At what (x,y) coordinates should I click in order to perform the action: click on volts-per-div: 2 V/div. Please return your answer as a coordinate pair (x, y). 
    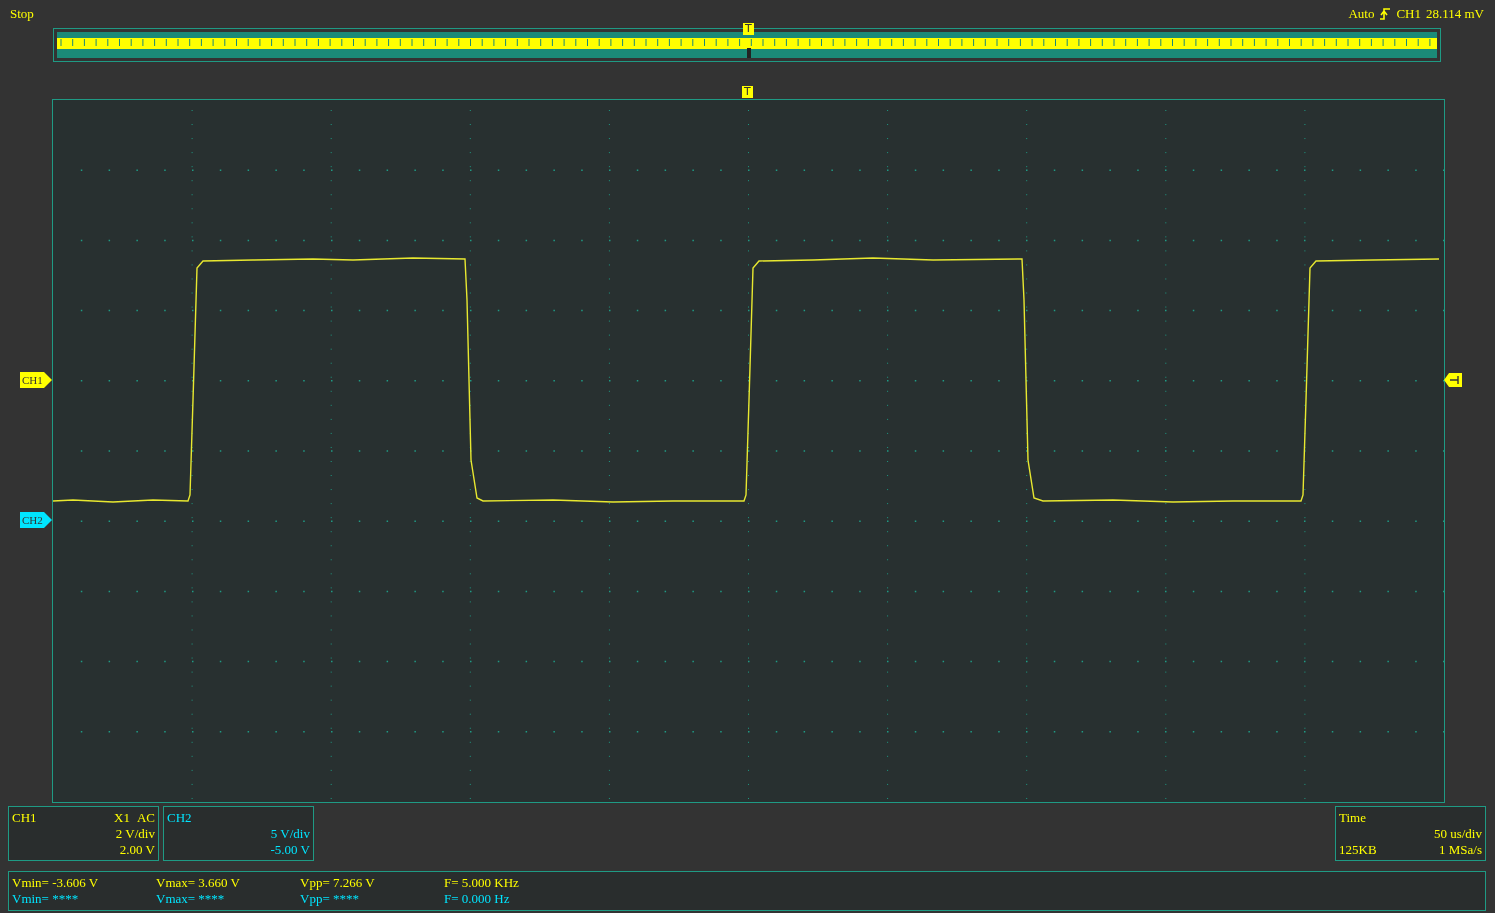
    Looking at the image, I should click on (135, 834).